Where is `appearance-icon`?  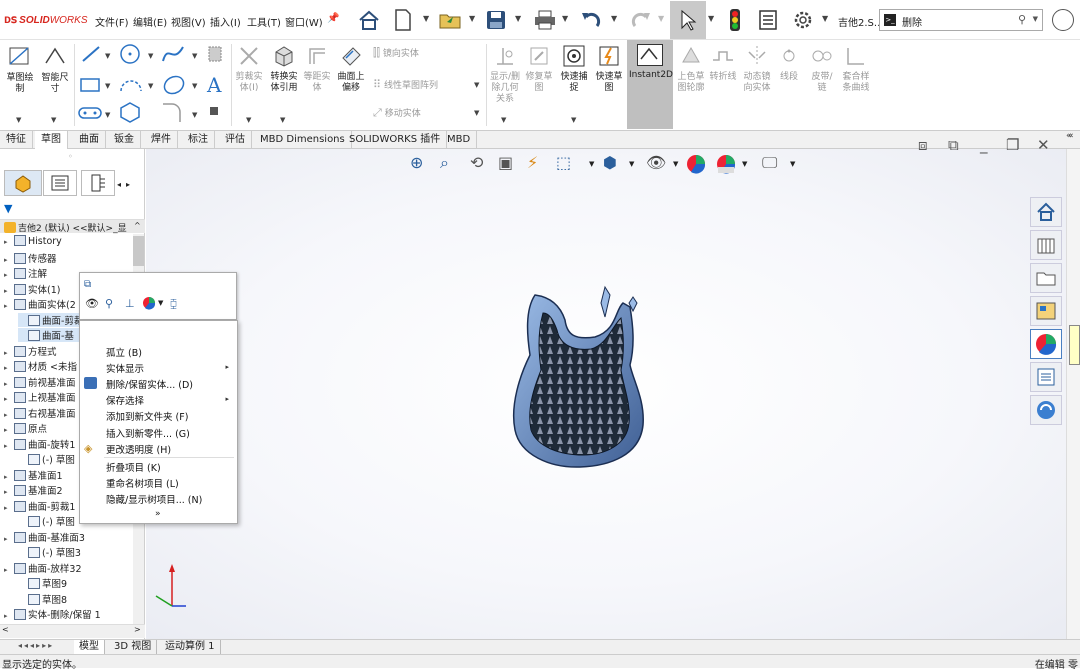 appearance-icon is located at coordinates (149, 304).